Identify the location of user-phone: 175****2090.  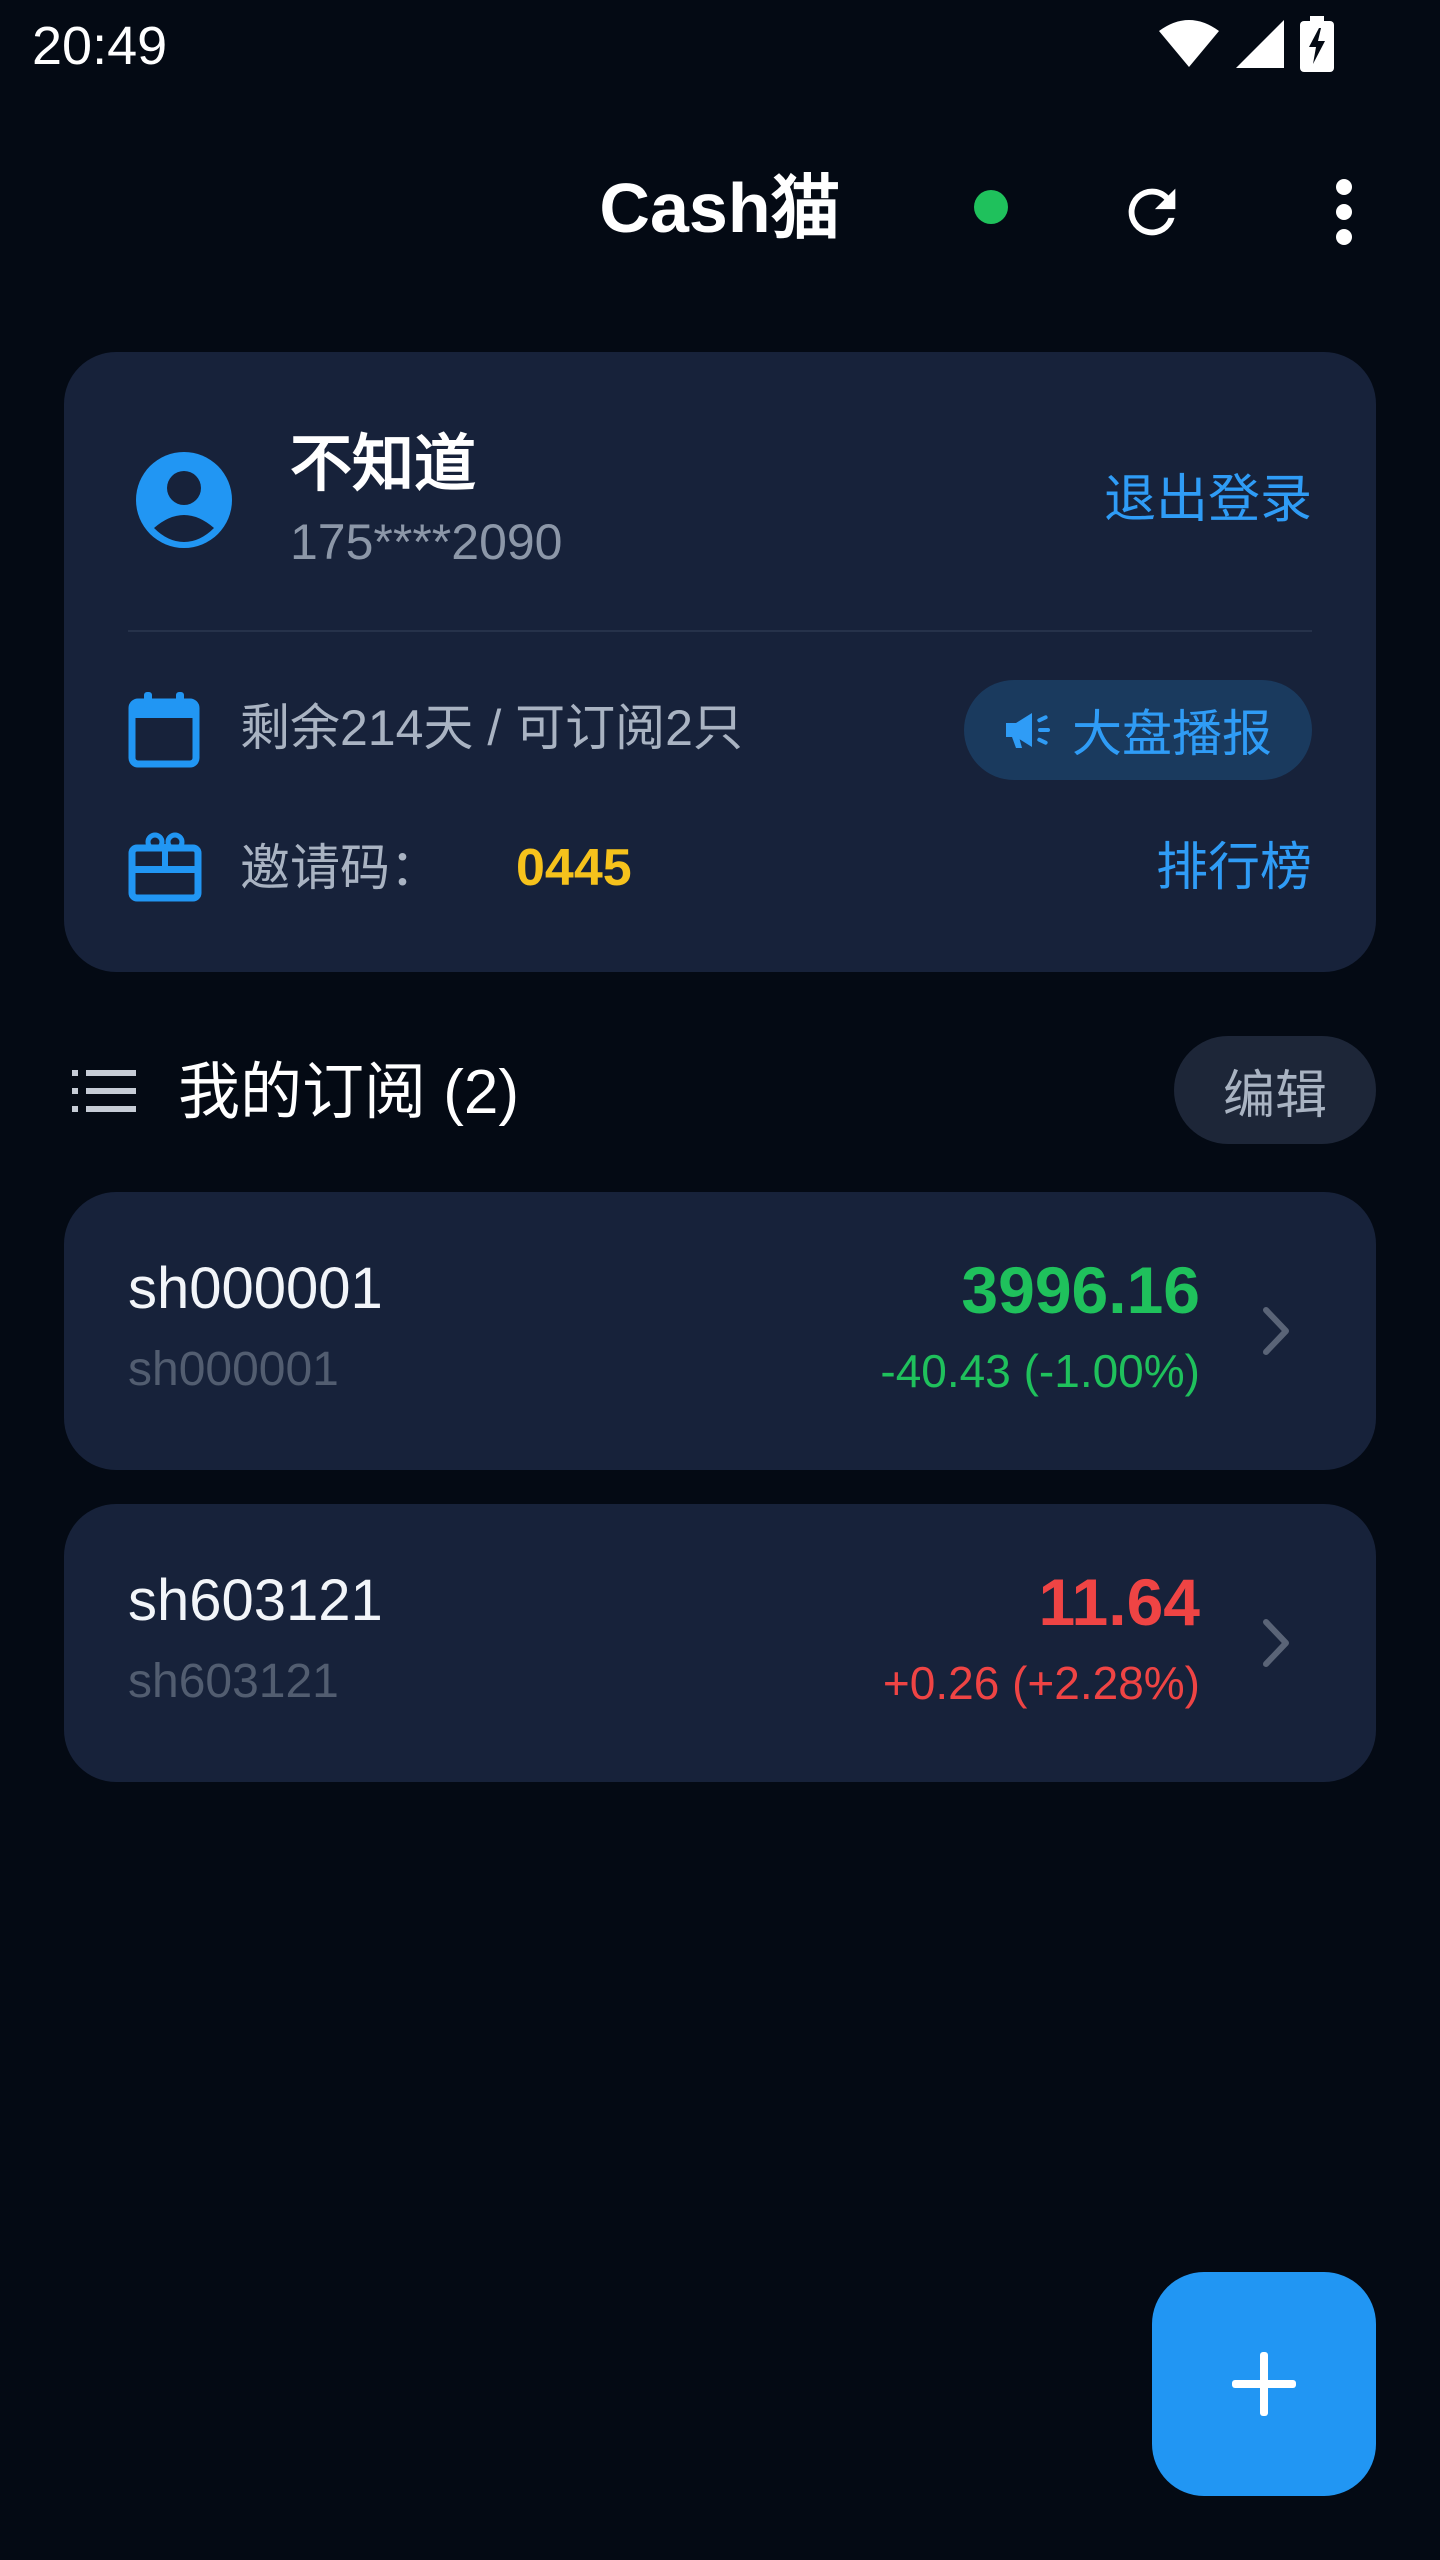
(426, 542).